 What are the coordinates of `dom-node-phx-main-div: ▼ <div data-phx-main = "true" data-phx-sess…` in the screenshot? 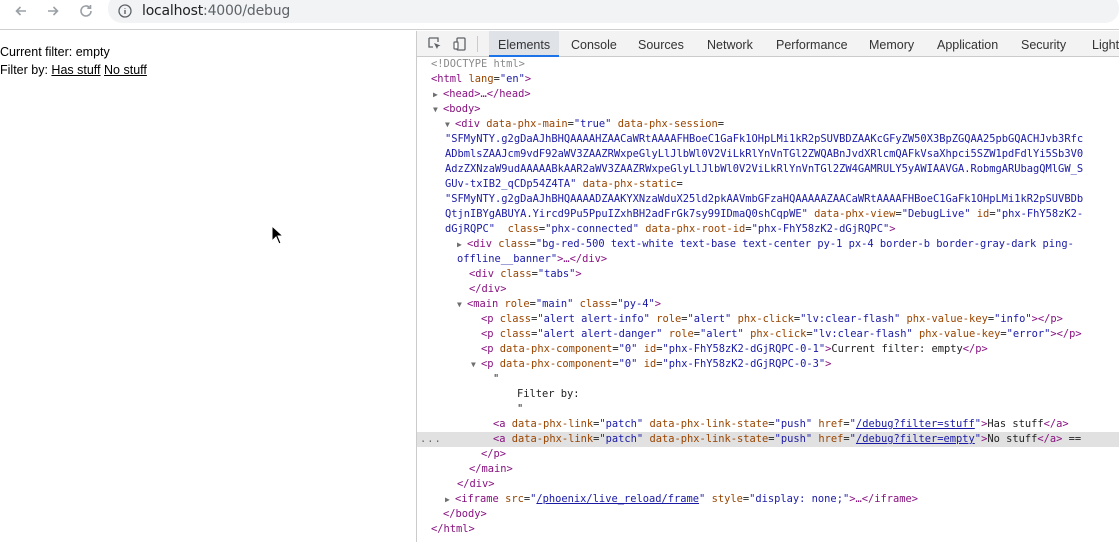 It's located at (768, 124).